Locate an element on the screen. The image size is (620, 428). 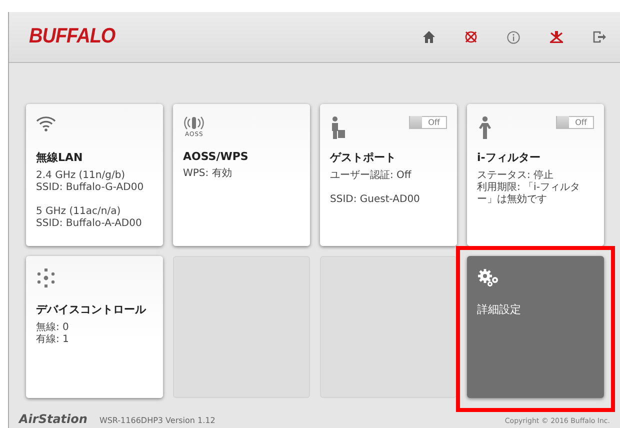
tile-title: AOSS/WPS is located at coordinates (216, 156).